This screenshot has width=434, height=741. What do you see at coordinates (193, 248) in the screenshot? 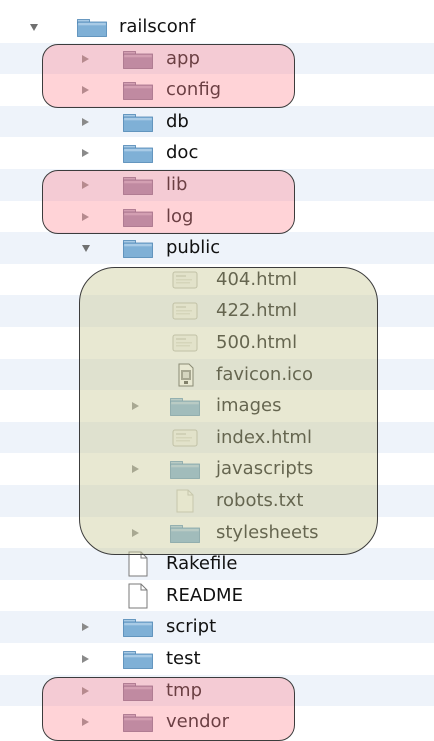
I see `tree-item-label: public` at bounding box center [193, 248].